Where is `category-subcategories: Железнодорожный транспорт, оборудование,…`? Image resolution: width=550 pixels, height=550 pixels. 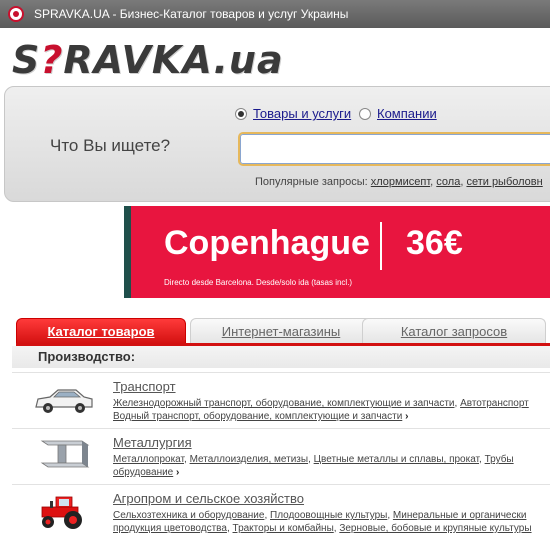 category-subcategories: Железнодорожный транспорт, оборудование,… is located at coordinates (321, 410).